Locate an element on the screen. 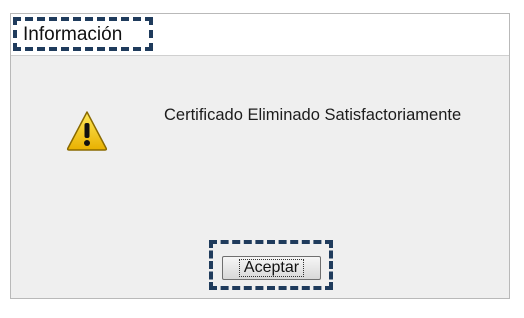 Image resolution: width=524 pixels, height=318 pixels. dialog-message: Certificado Eliminado Satisfactoriamente is located at coordinates (313, 115).